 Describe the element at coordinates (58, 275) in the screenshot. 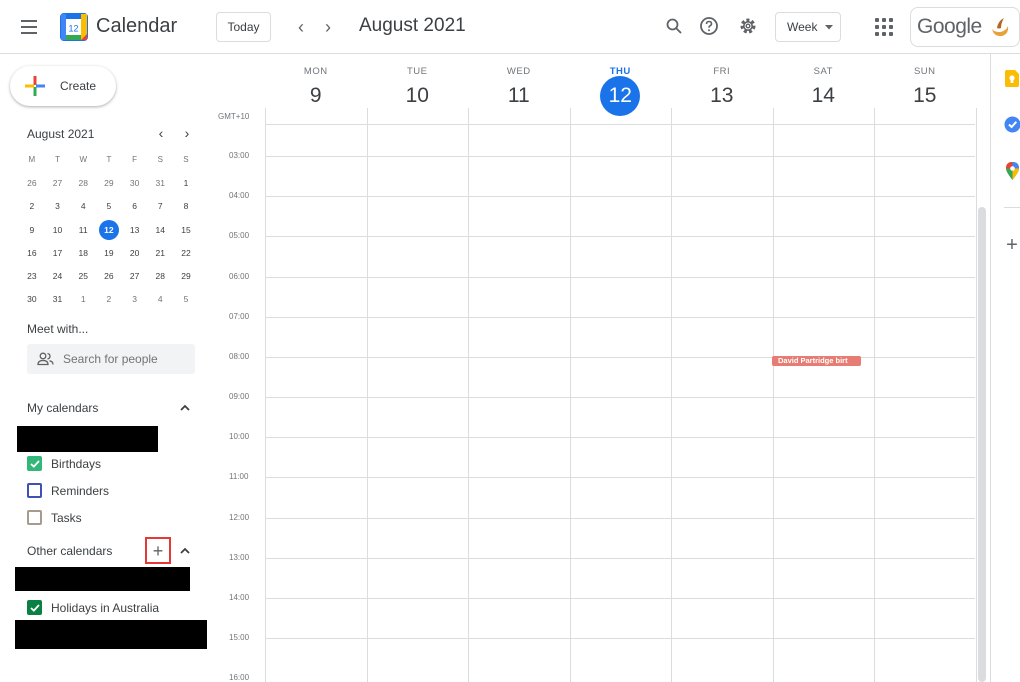

I see `mini-day: 24` at that location.